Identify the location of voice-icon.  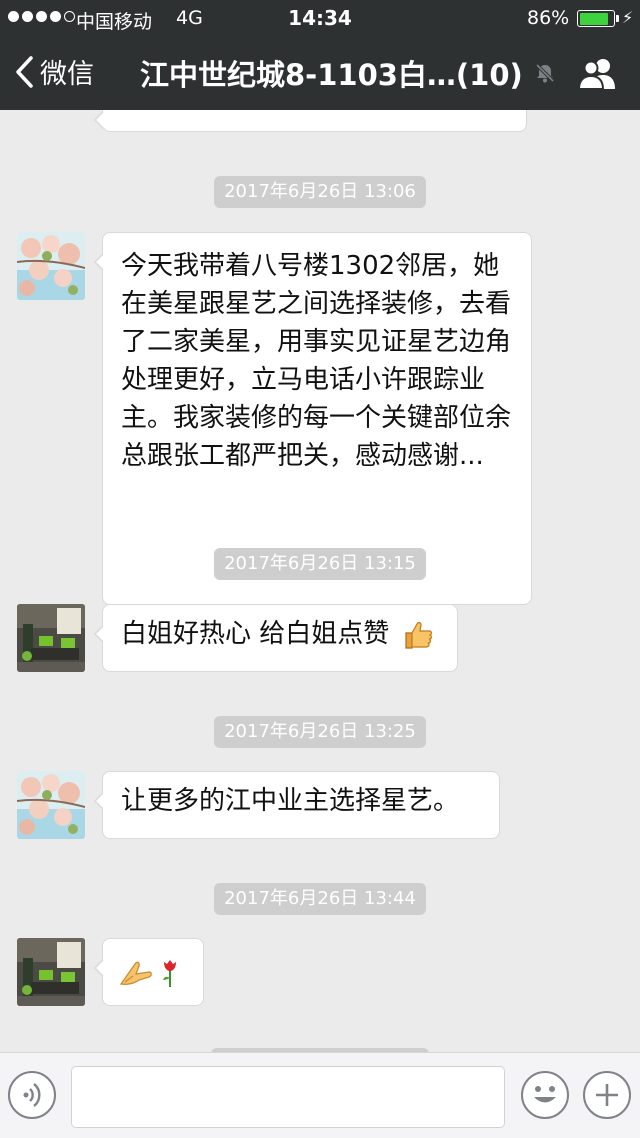
(32, 1095).